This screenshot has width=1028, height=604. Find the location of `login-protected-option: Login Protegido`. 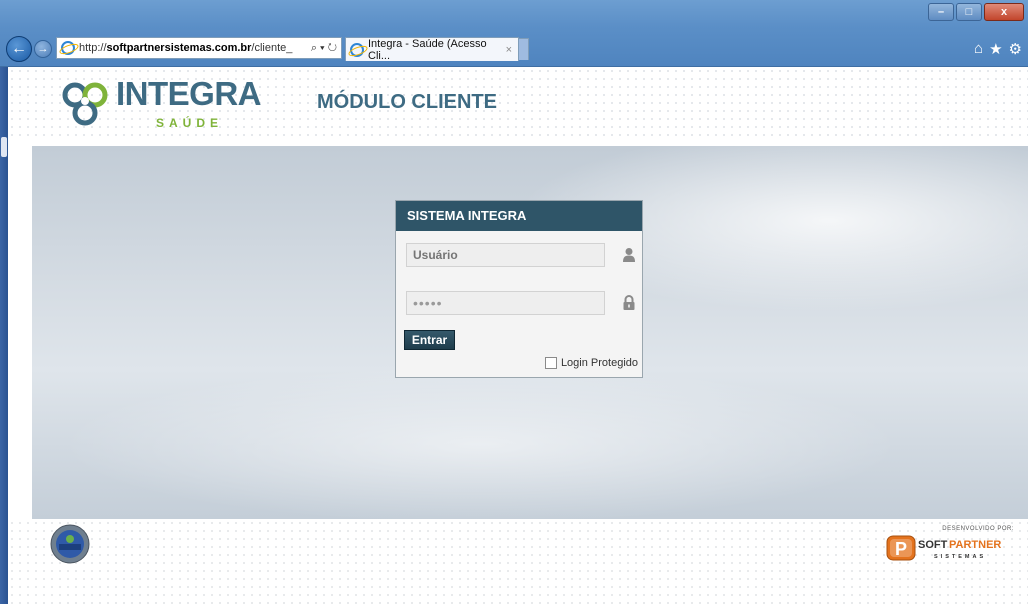

login-protected-option: Login Protegido is located at coordinates (591, 363).